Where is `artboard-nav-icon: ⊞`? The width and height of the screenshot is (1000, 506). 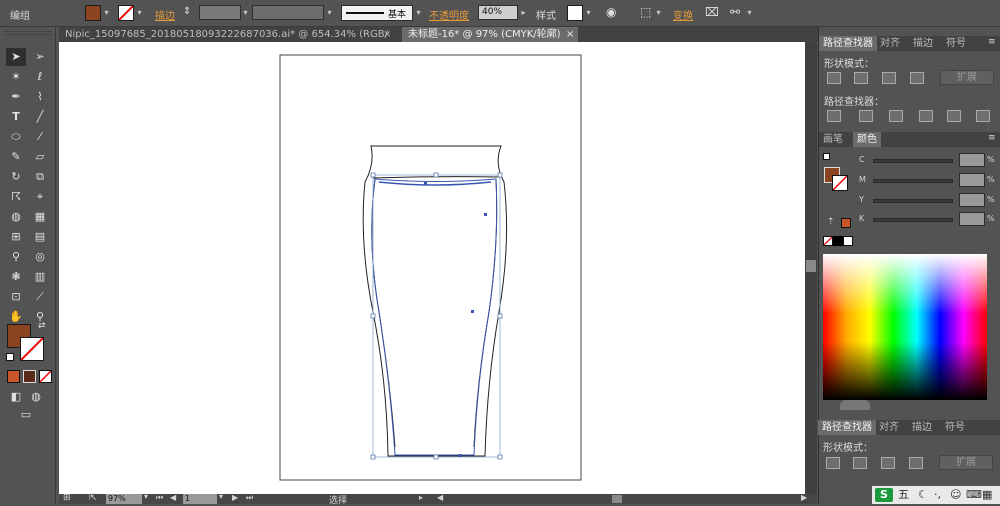 artboard-nav-icon: ⊞ is located at coordinates (67, 498).